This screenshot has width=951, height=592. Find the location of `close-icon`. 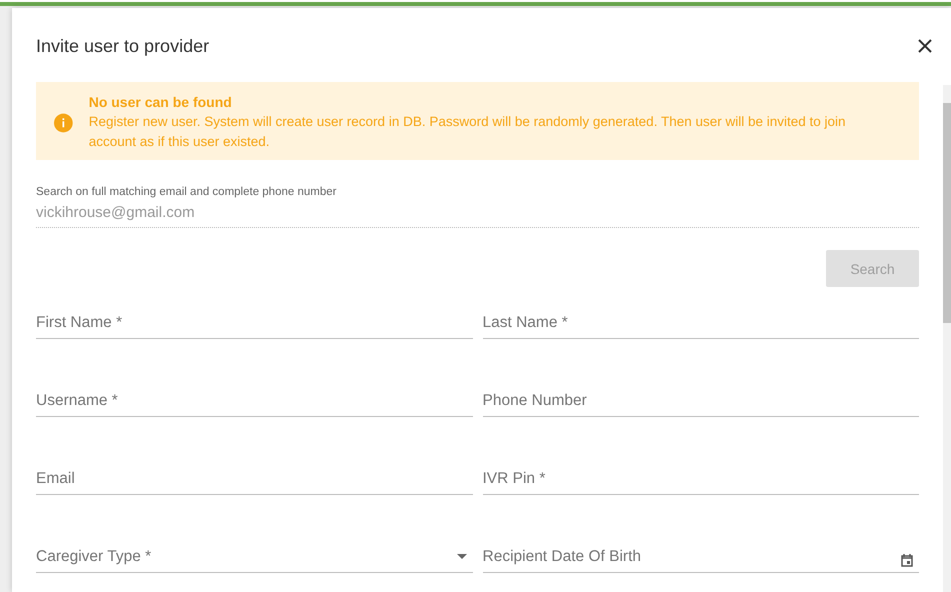

close-icon is located at coordinates (925, 46).